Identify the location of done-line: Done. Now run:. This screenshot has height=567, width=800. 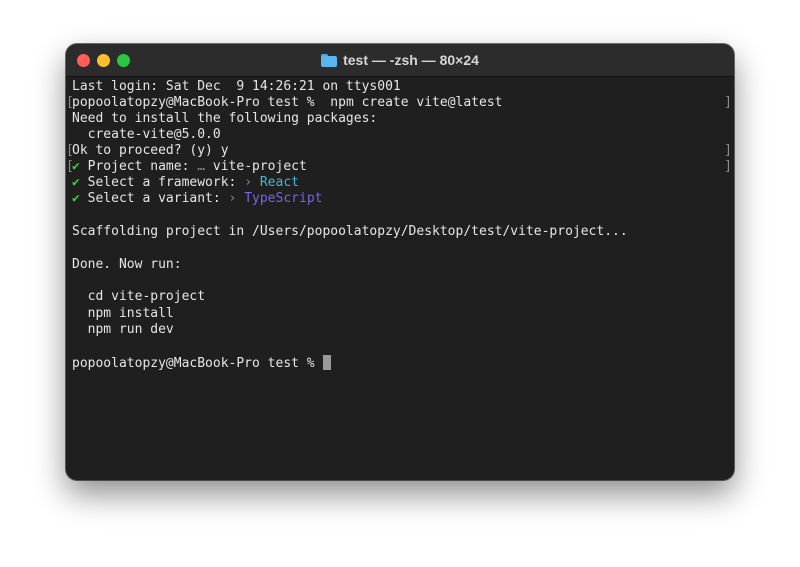
(127, 264).